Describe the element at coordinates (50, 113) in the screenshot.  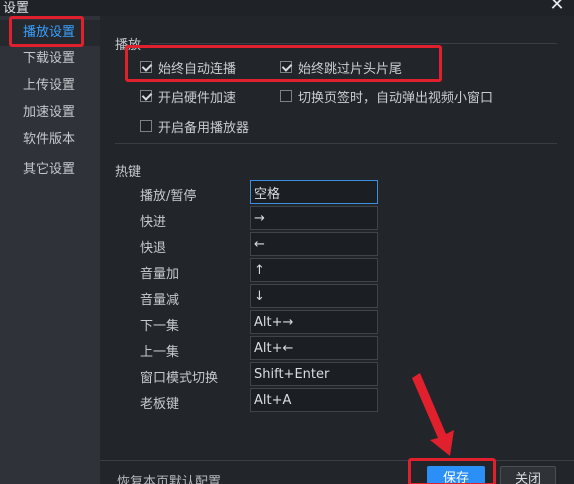
I see `sidebar-item-accelerate: 加速设置` at that location.